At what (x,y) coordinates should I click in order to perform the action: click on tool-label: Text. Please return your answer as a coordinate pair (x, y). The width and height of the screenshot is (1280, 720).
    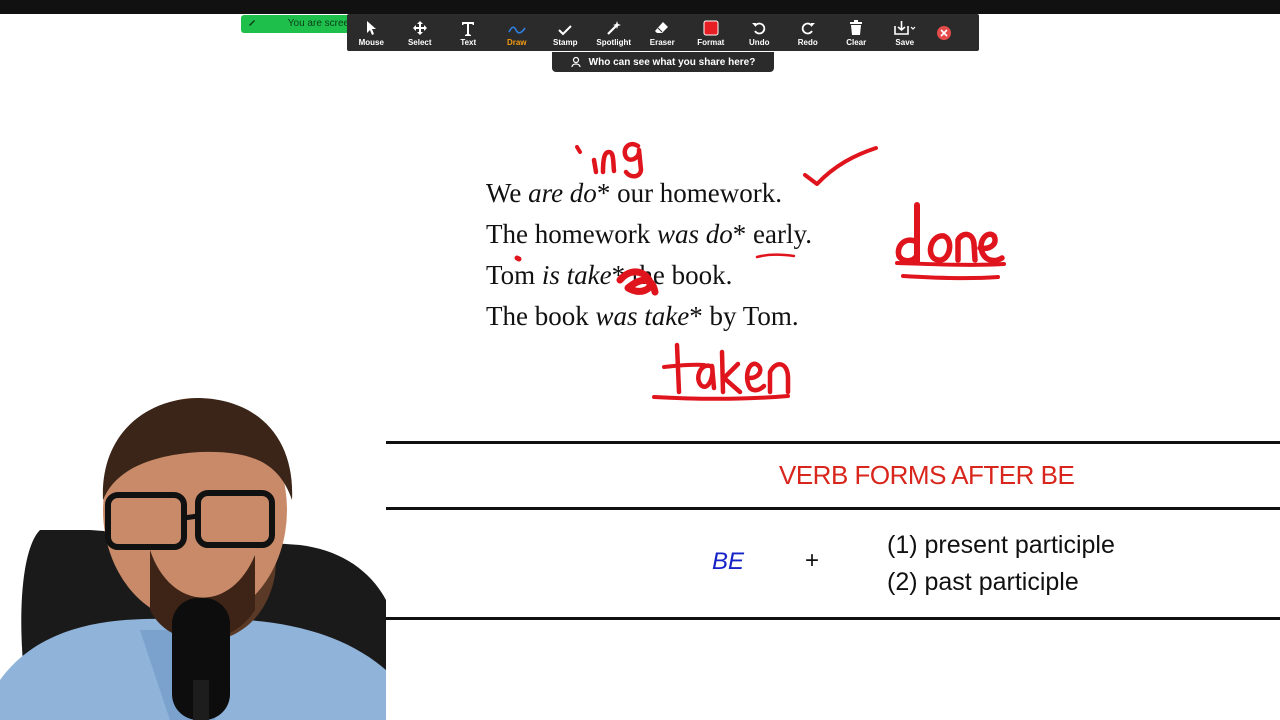
    Looking at the image, I should click on (468, 42).